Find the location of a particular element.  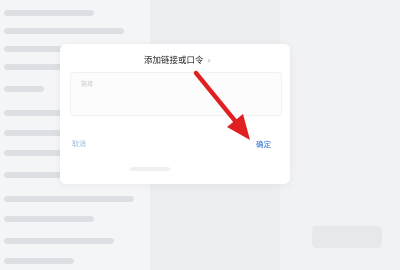

input-placeholder: 链接 is located at coordinates (87, 84).